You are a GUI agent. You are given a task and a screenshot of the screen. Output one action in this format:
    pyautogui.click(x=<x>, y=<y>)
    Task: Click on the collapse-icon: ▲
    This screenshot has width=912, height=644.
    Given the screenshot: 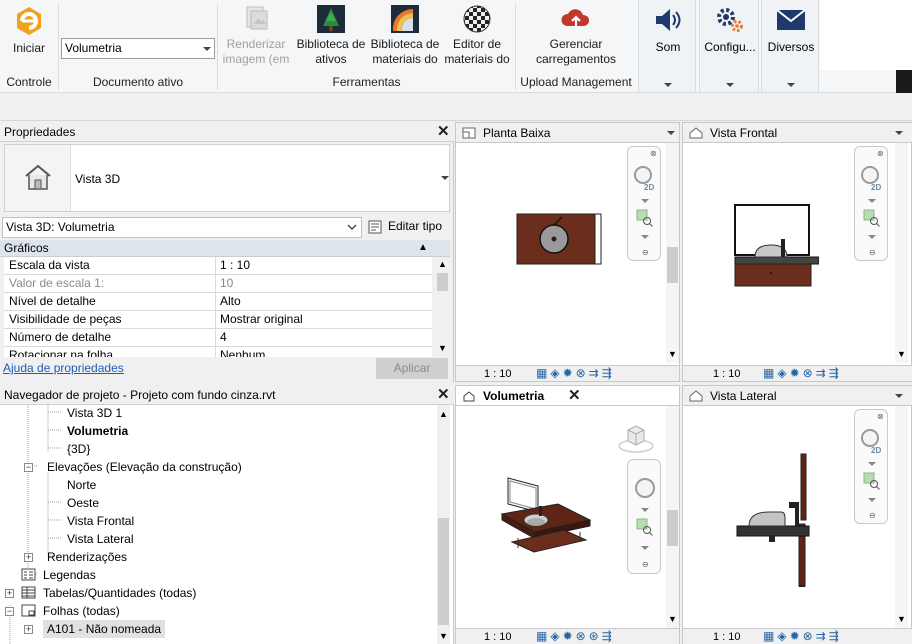 What is the action you would take?
    pyautogui.click(x=423, y=247)
    